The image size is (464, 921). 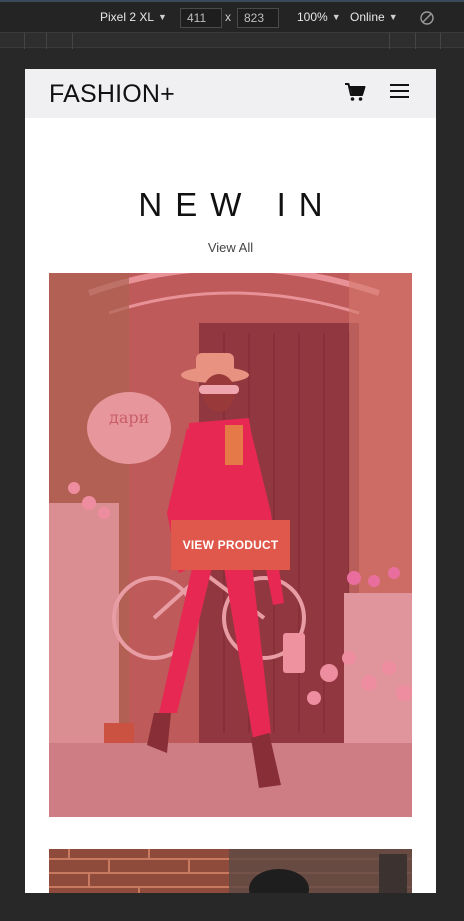 I want to click on view-product-button: VIEW PRODUCT, so click(x=230, y=545).